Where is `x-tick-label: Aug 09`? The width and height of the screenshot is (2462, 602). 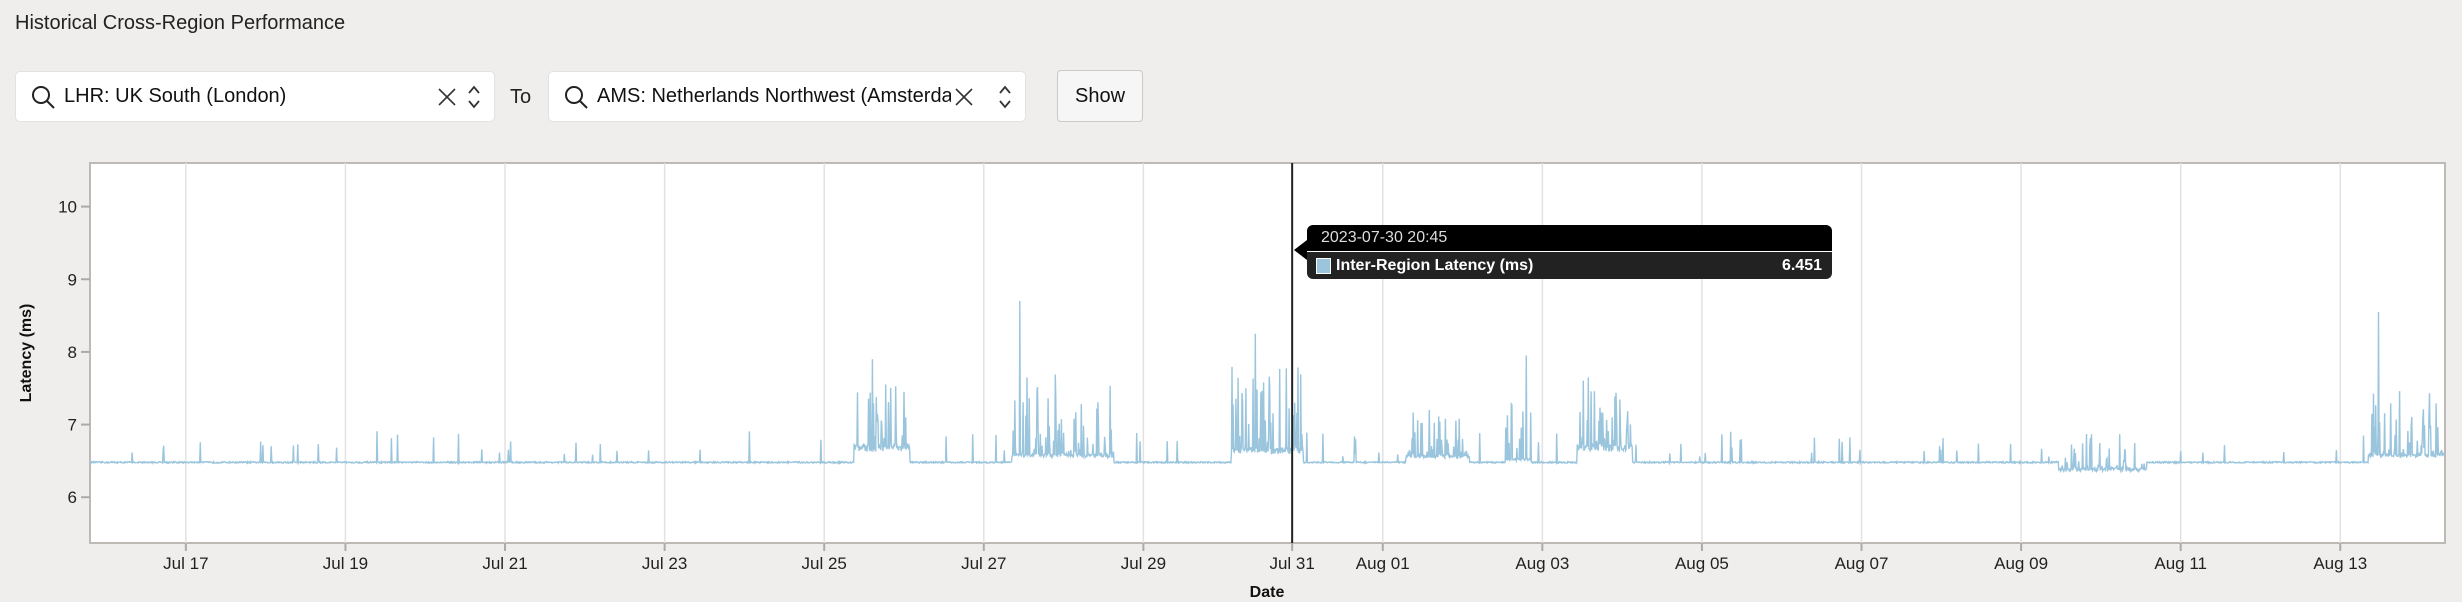
x-tick-label: Aug 09 is located at coordinates (2021, 563).